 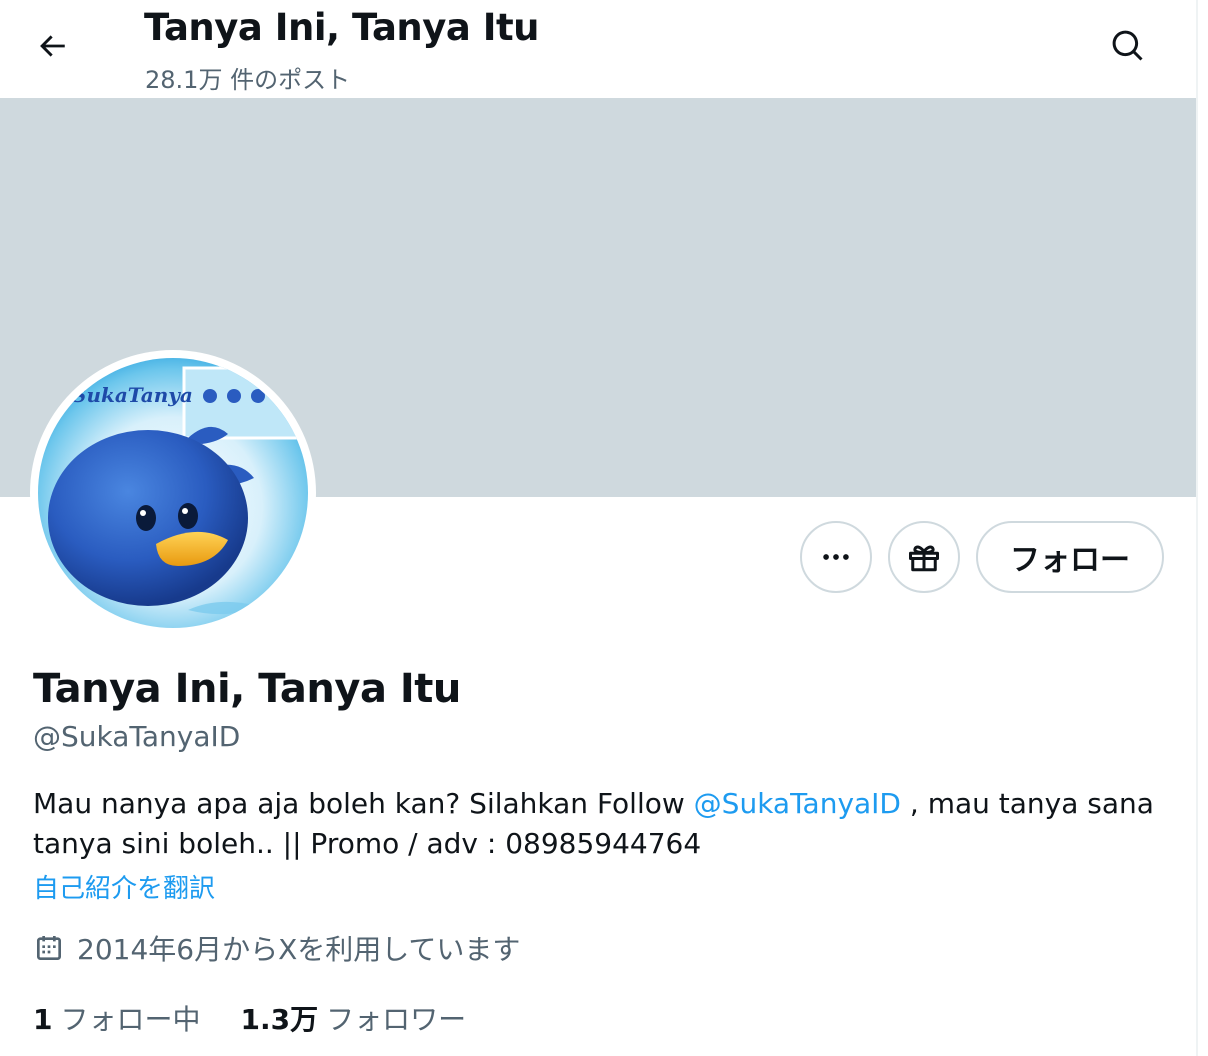 I want to click on more-horizontal-icon, so click(x=836, y=557).